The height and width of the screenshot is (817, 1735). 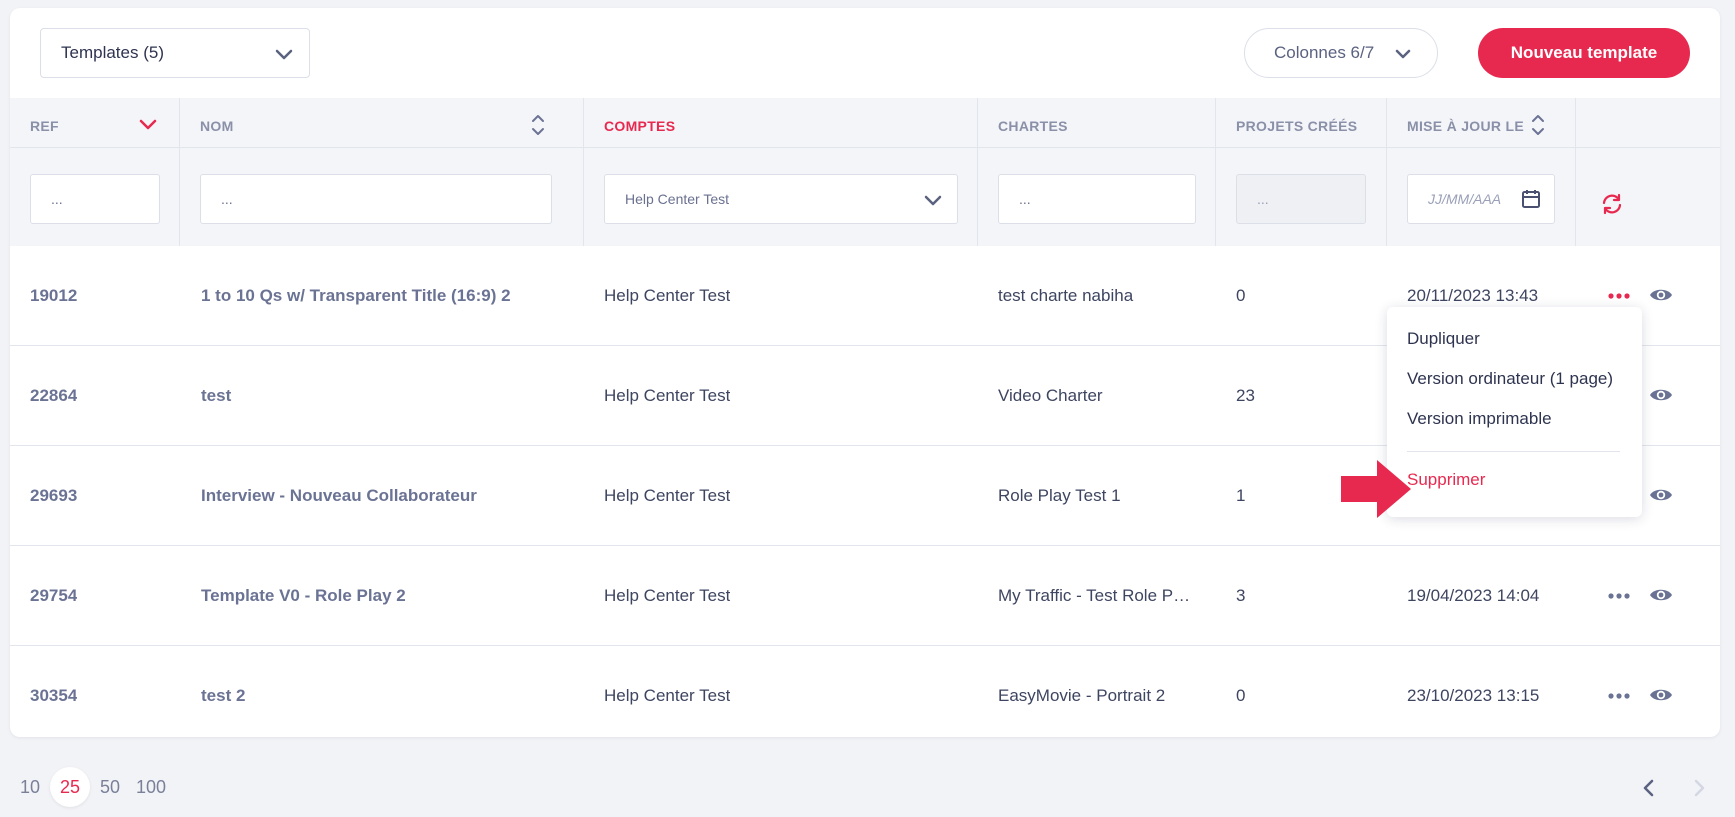 What do you see at coordinates (781, 199) in the screenshot?
I see `comptes-filter-select: Help Center Test` at bounding box center [781, 199].